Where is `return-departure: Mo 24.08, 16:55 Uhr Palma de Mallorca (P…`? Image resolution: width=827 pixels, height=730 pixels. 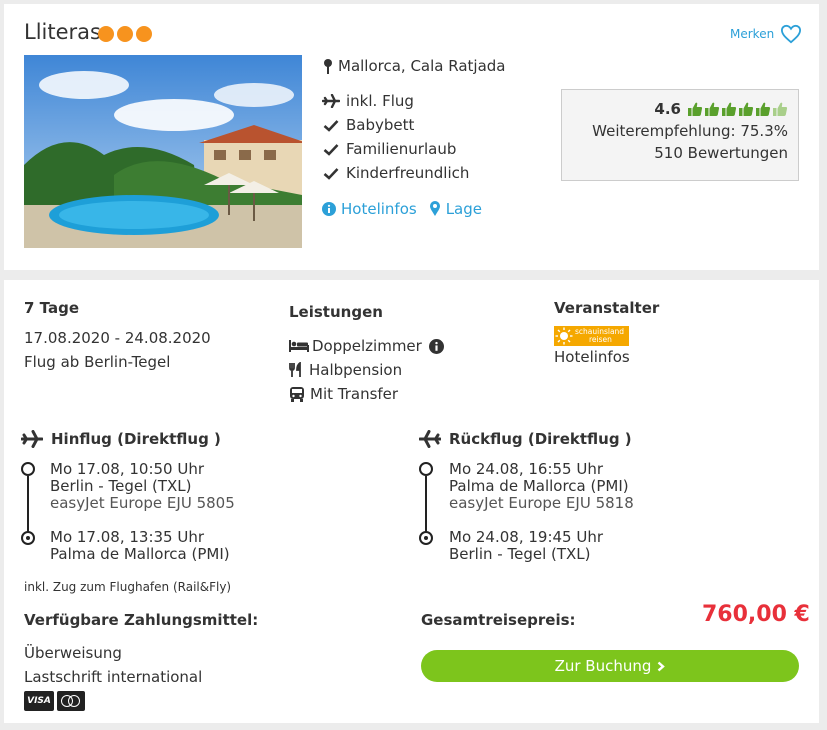
return-departure: Mo 24.08, 16:55 Uhr Palma de Mallorca (P… is located at coordinates (541, 486).